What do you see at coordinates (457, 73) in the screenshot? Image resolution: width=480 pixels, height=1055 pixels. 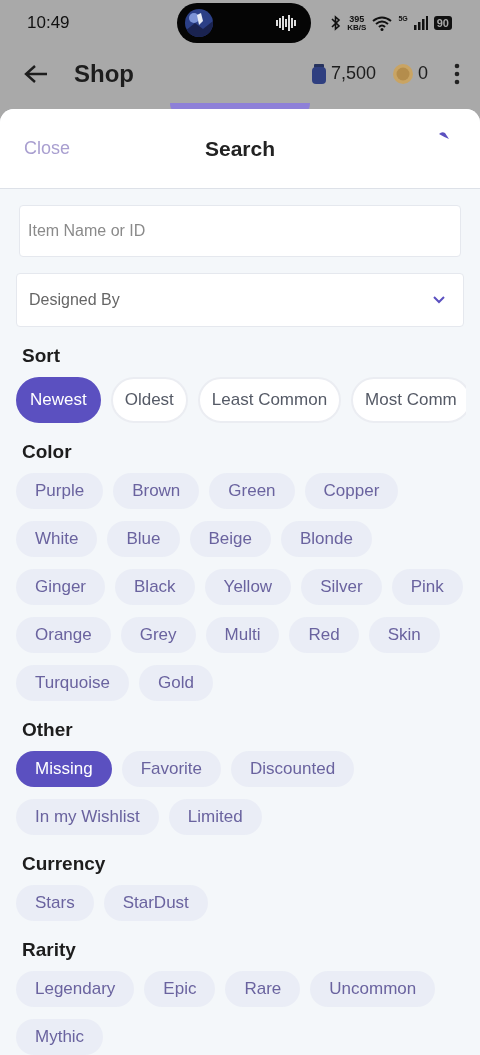 I see `more-icon` at bounding box center [457, 73].